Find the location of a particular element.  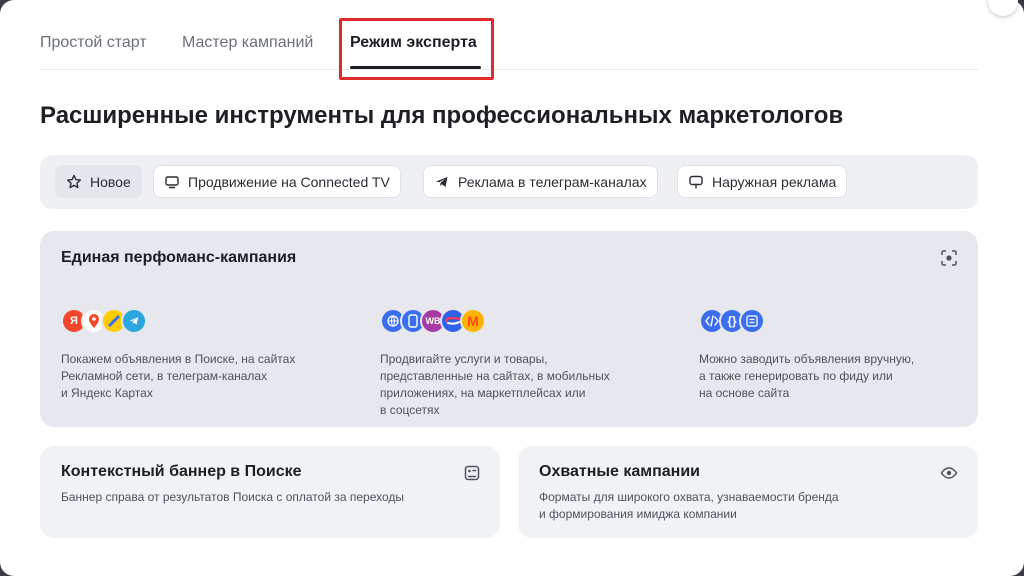

description-line: и формирования имиджа компании is located at coordinates (638, 514).